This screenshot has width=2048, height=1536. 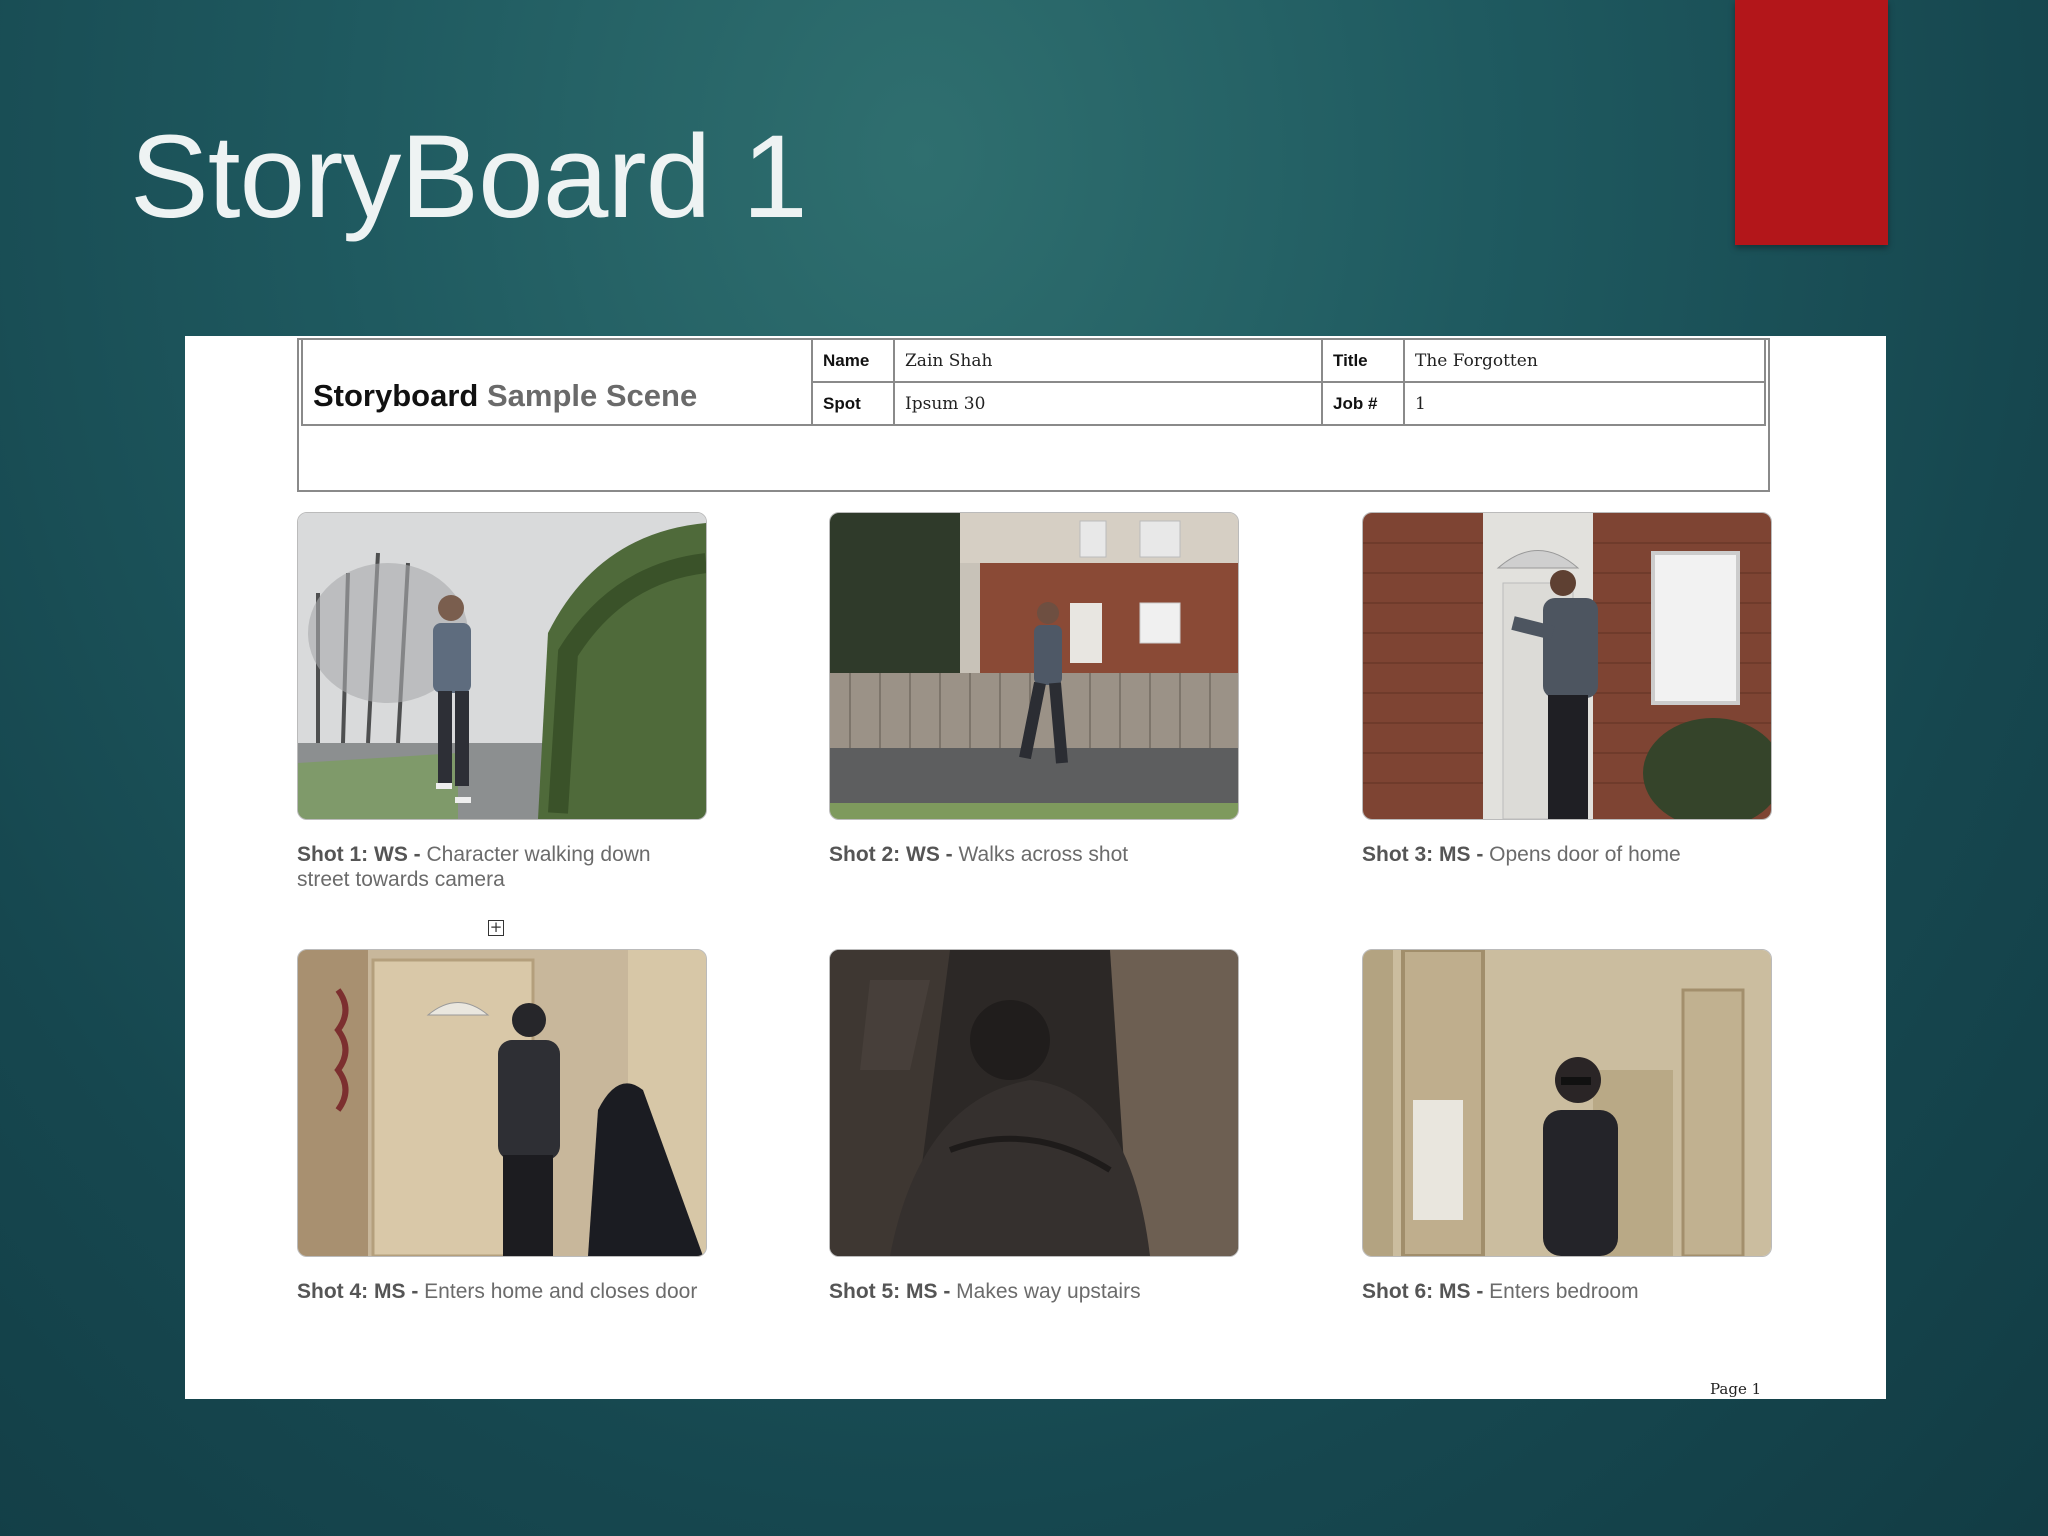 I want to click on shot-3-description: Opens door of home, so click(x=1585, y=854).